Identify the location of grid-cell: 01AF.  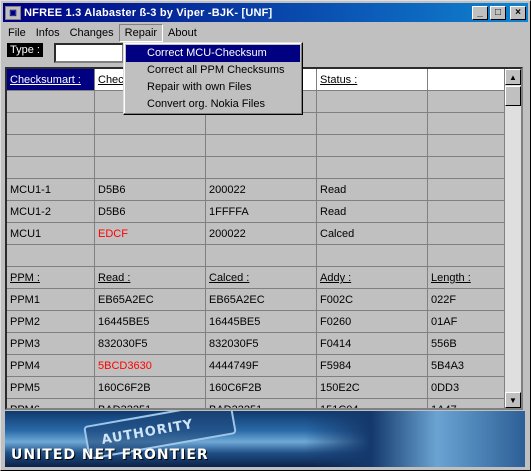
(466, 322).